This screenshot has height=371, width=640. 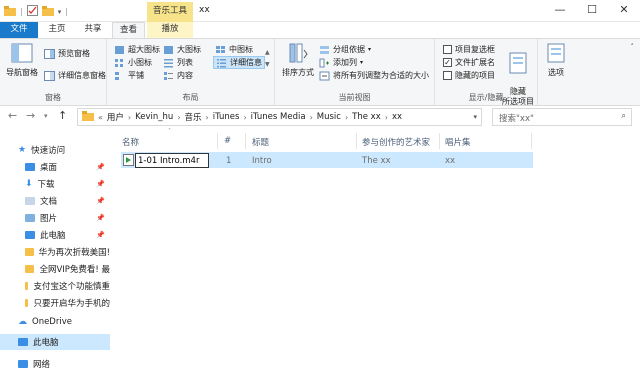 I want to click on breadcrumb-item: 用户, so click(x=115, y=117).